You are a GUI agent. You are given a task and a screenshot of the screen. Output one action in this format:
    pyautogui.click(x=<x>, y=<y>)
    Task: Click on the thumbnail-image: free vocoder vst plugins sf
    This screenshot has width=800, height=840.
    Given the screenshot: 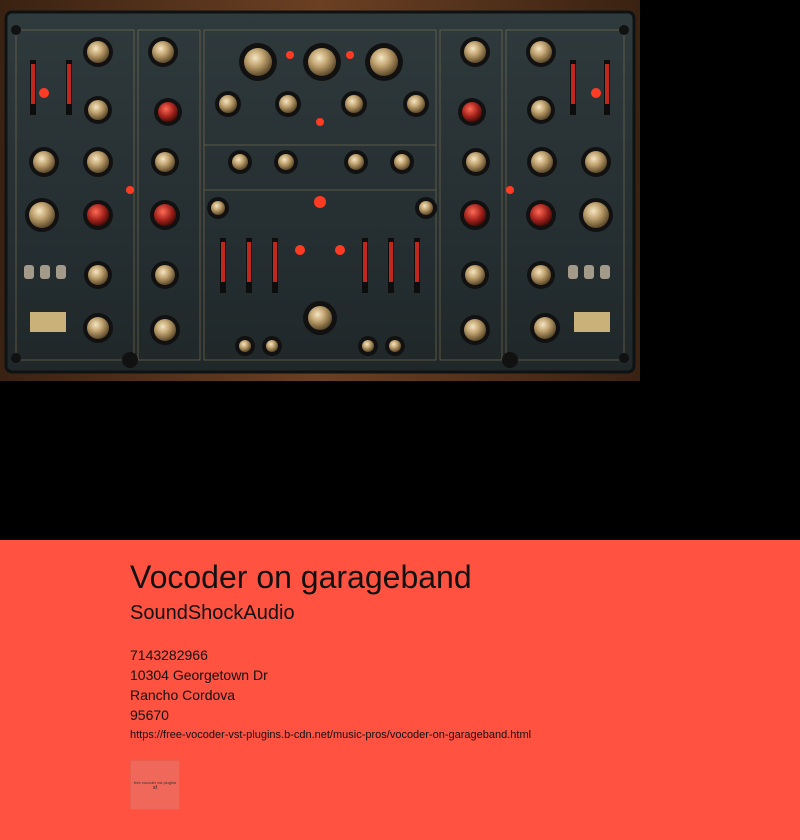 What is the action you would take?
    pyautogui.click(x=155, y=785)
    